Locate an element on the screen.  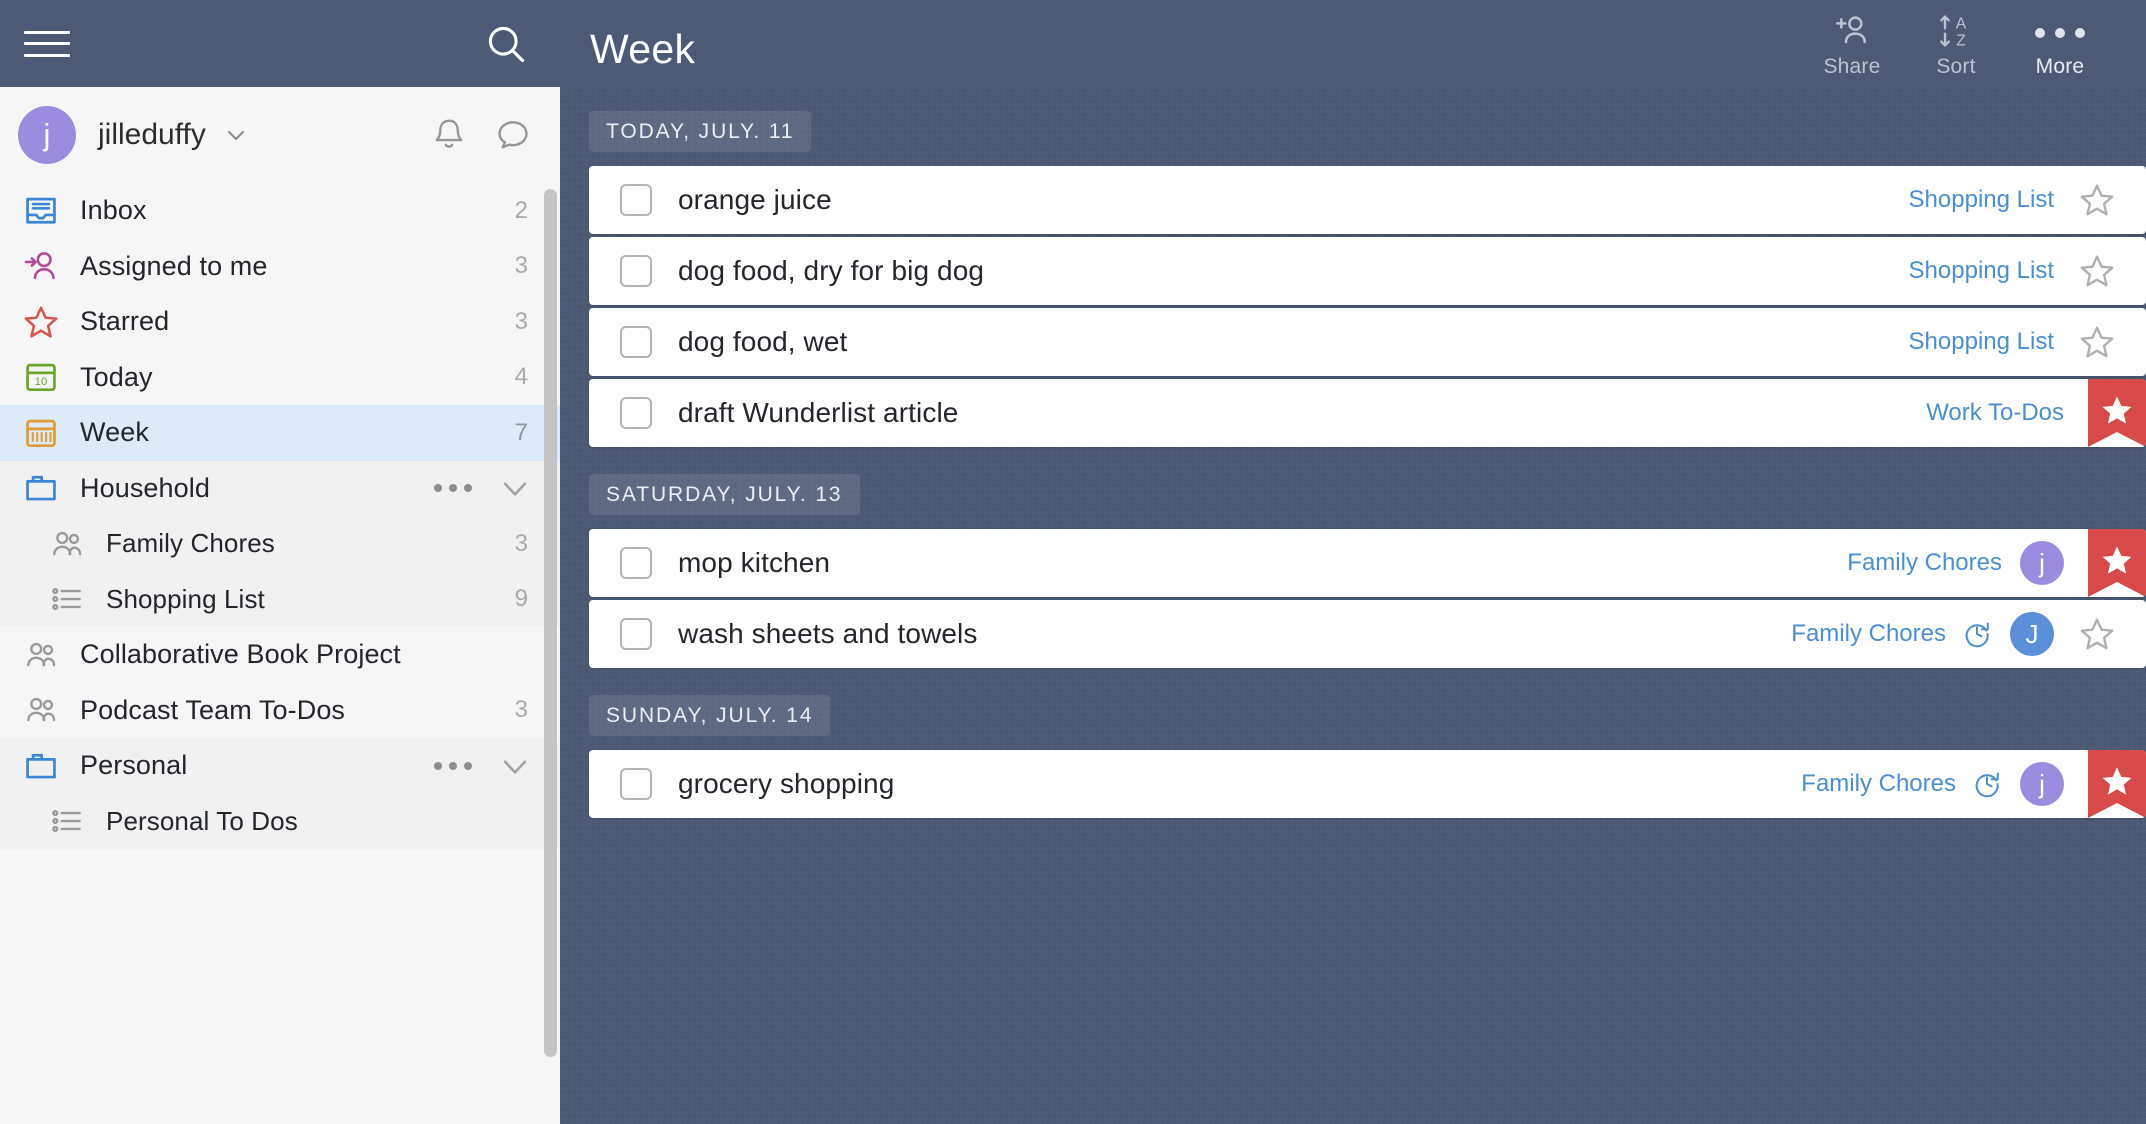
task-row: orange juice Shopping List is located at coordinates (1367, 200).